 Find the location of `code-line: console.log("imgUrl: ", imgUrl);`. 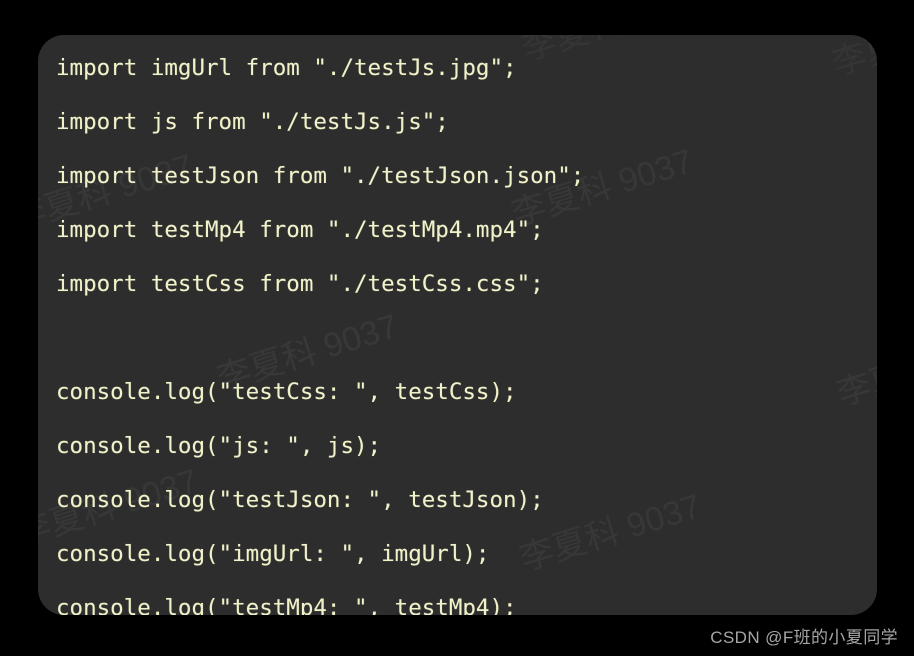

code-line: console.log("imgUrl: ", imgUrl); is located at coordinates (273, 554).